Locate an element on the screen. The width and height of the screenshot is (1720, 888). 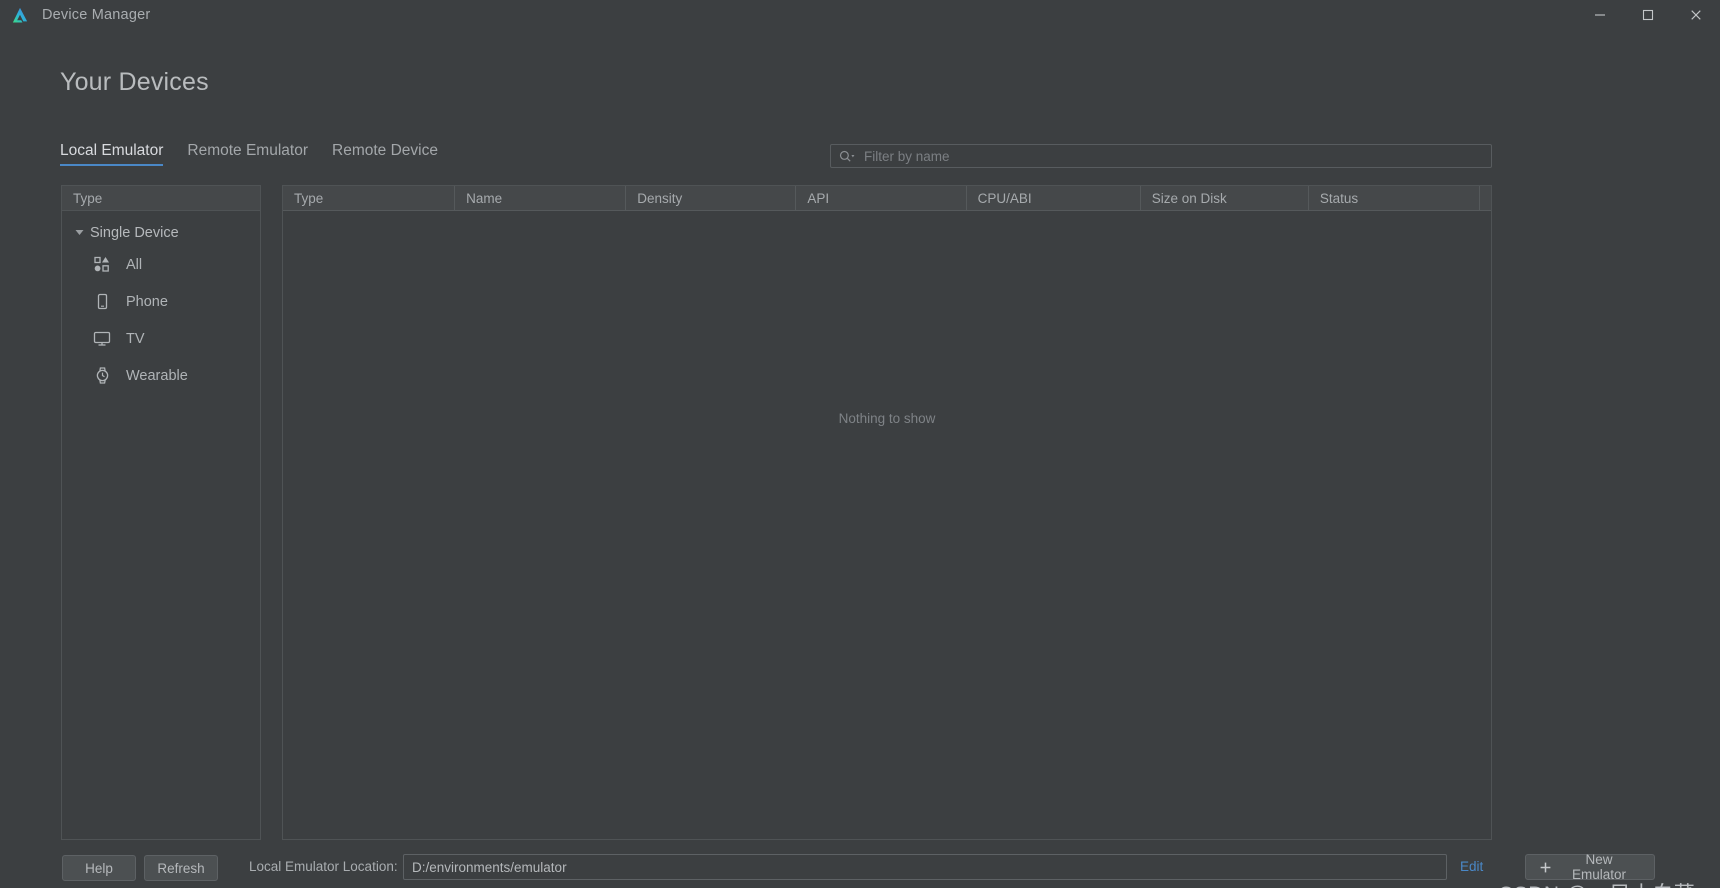
search-icon is located at coordinates (847, 156).